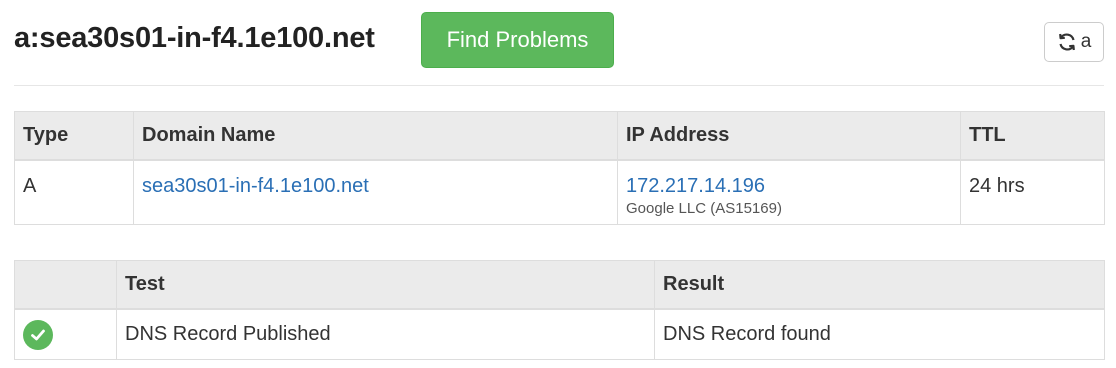 Image resolution: width=1116 pixels, height=368 pixels. Describe the element at coordinates (517, 40) in the screenshot. I see `find-problems-button: Find Problems` at that location.